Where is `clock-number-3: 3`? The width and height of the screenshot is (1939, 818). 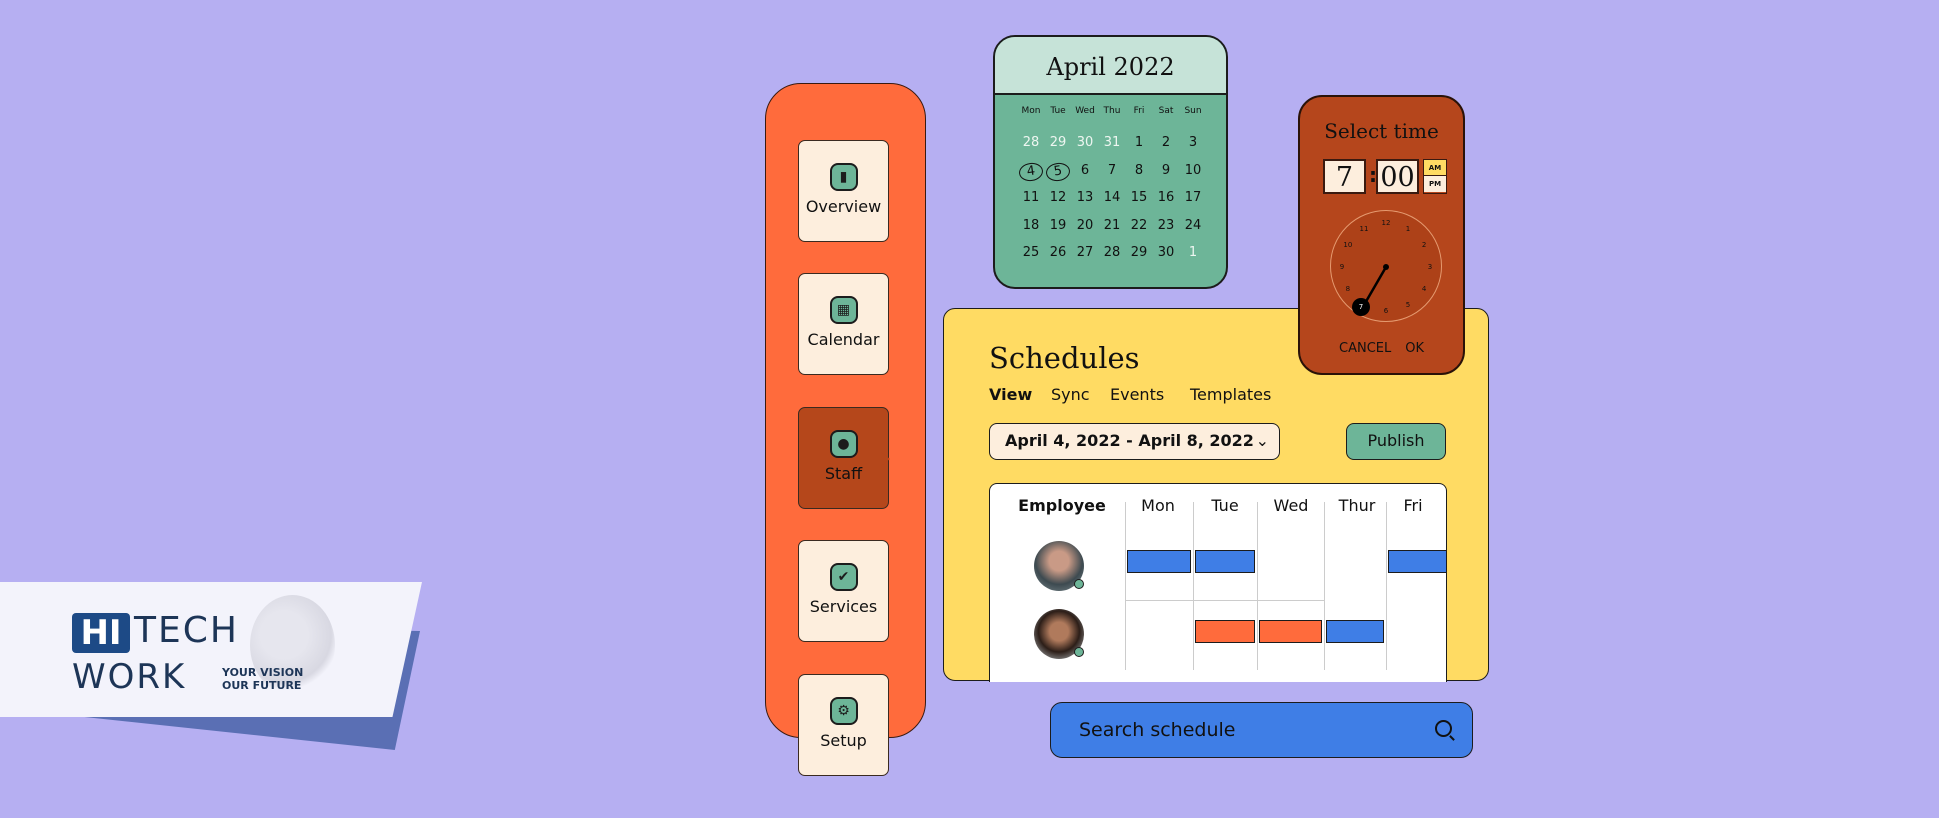
clock-number-3: 3 is located at coordinates (1430, 267).